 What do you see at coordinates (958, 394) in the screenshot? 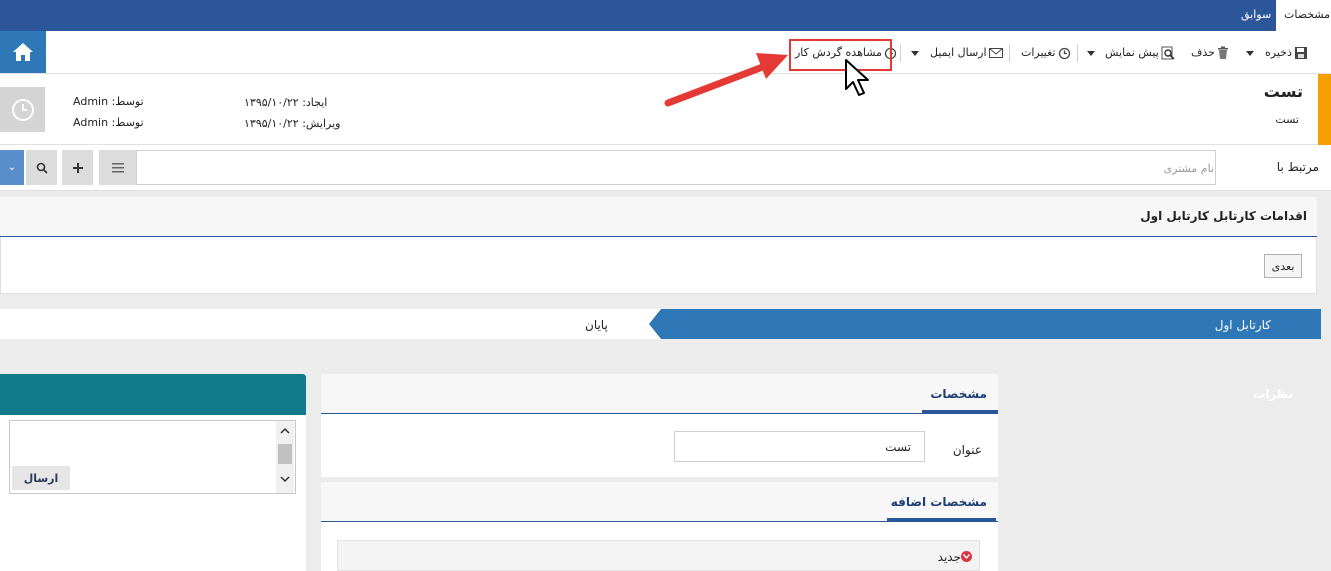
I see `specs-tab-title: مشخصات` at bounding box center [958, 394].